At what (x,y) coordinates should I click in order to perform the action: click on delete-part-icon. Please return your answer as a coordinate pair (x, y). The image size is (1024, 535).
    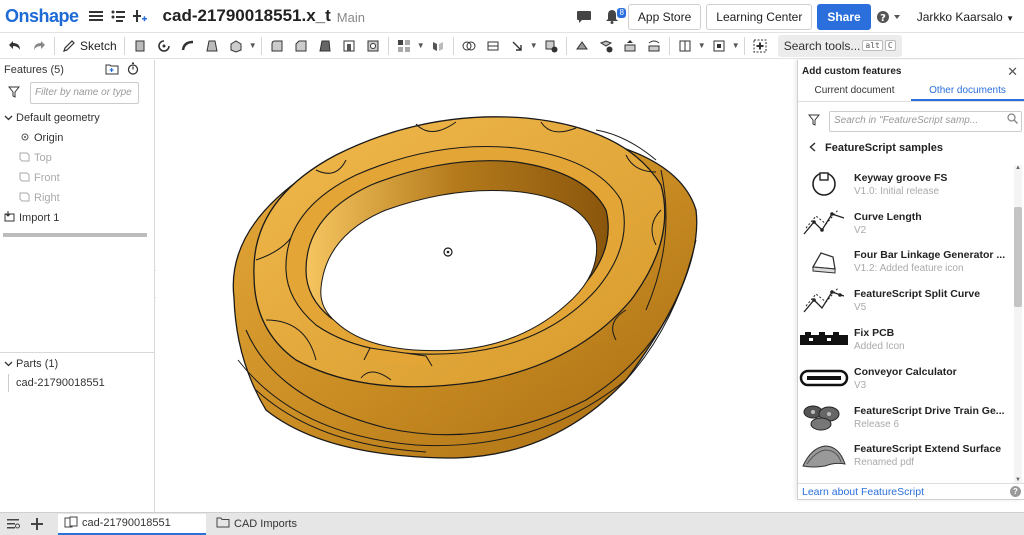
    Looking at the image, I should click on (551, 46).